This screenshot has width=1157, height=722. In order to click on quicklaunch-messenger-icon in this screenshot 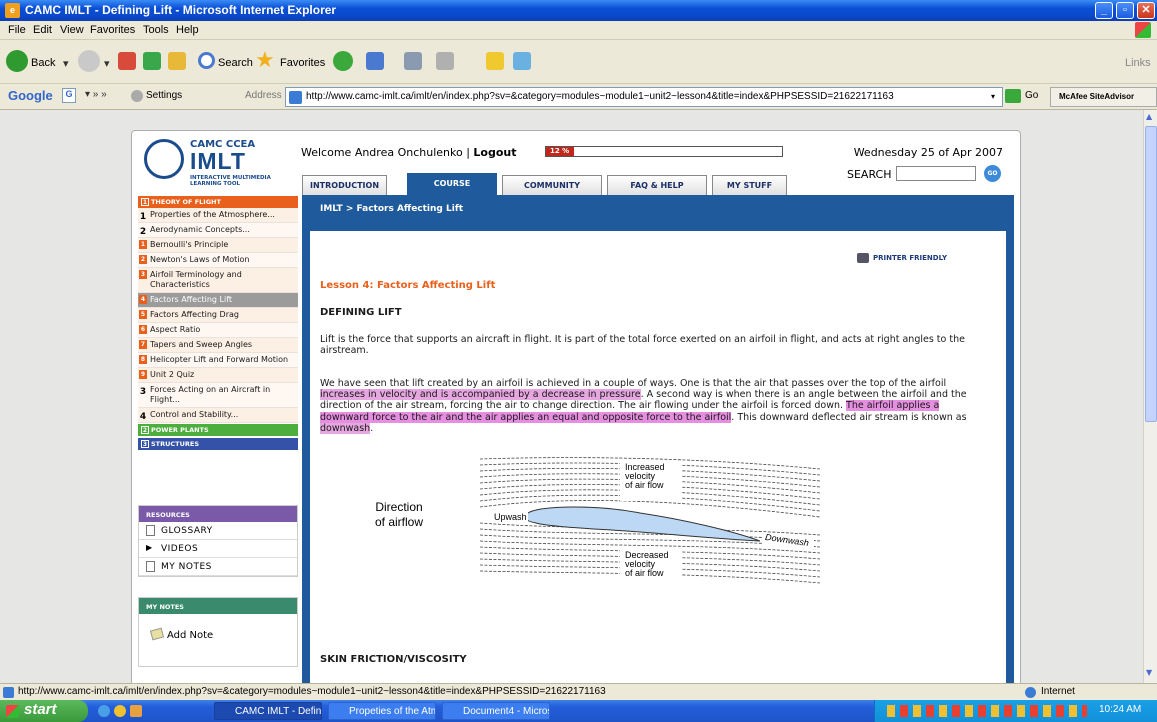, I will do `click(120, 711)`.